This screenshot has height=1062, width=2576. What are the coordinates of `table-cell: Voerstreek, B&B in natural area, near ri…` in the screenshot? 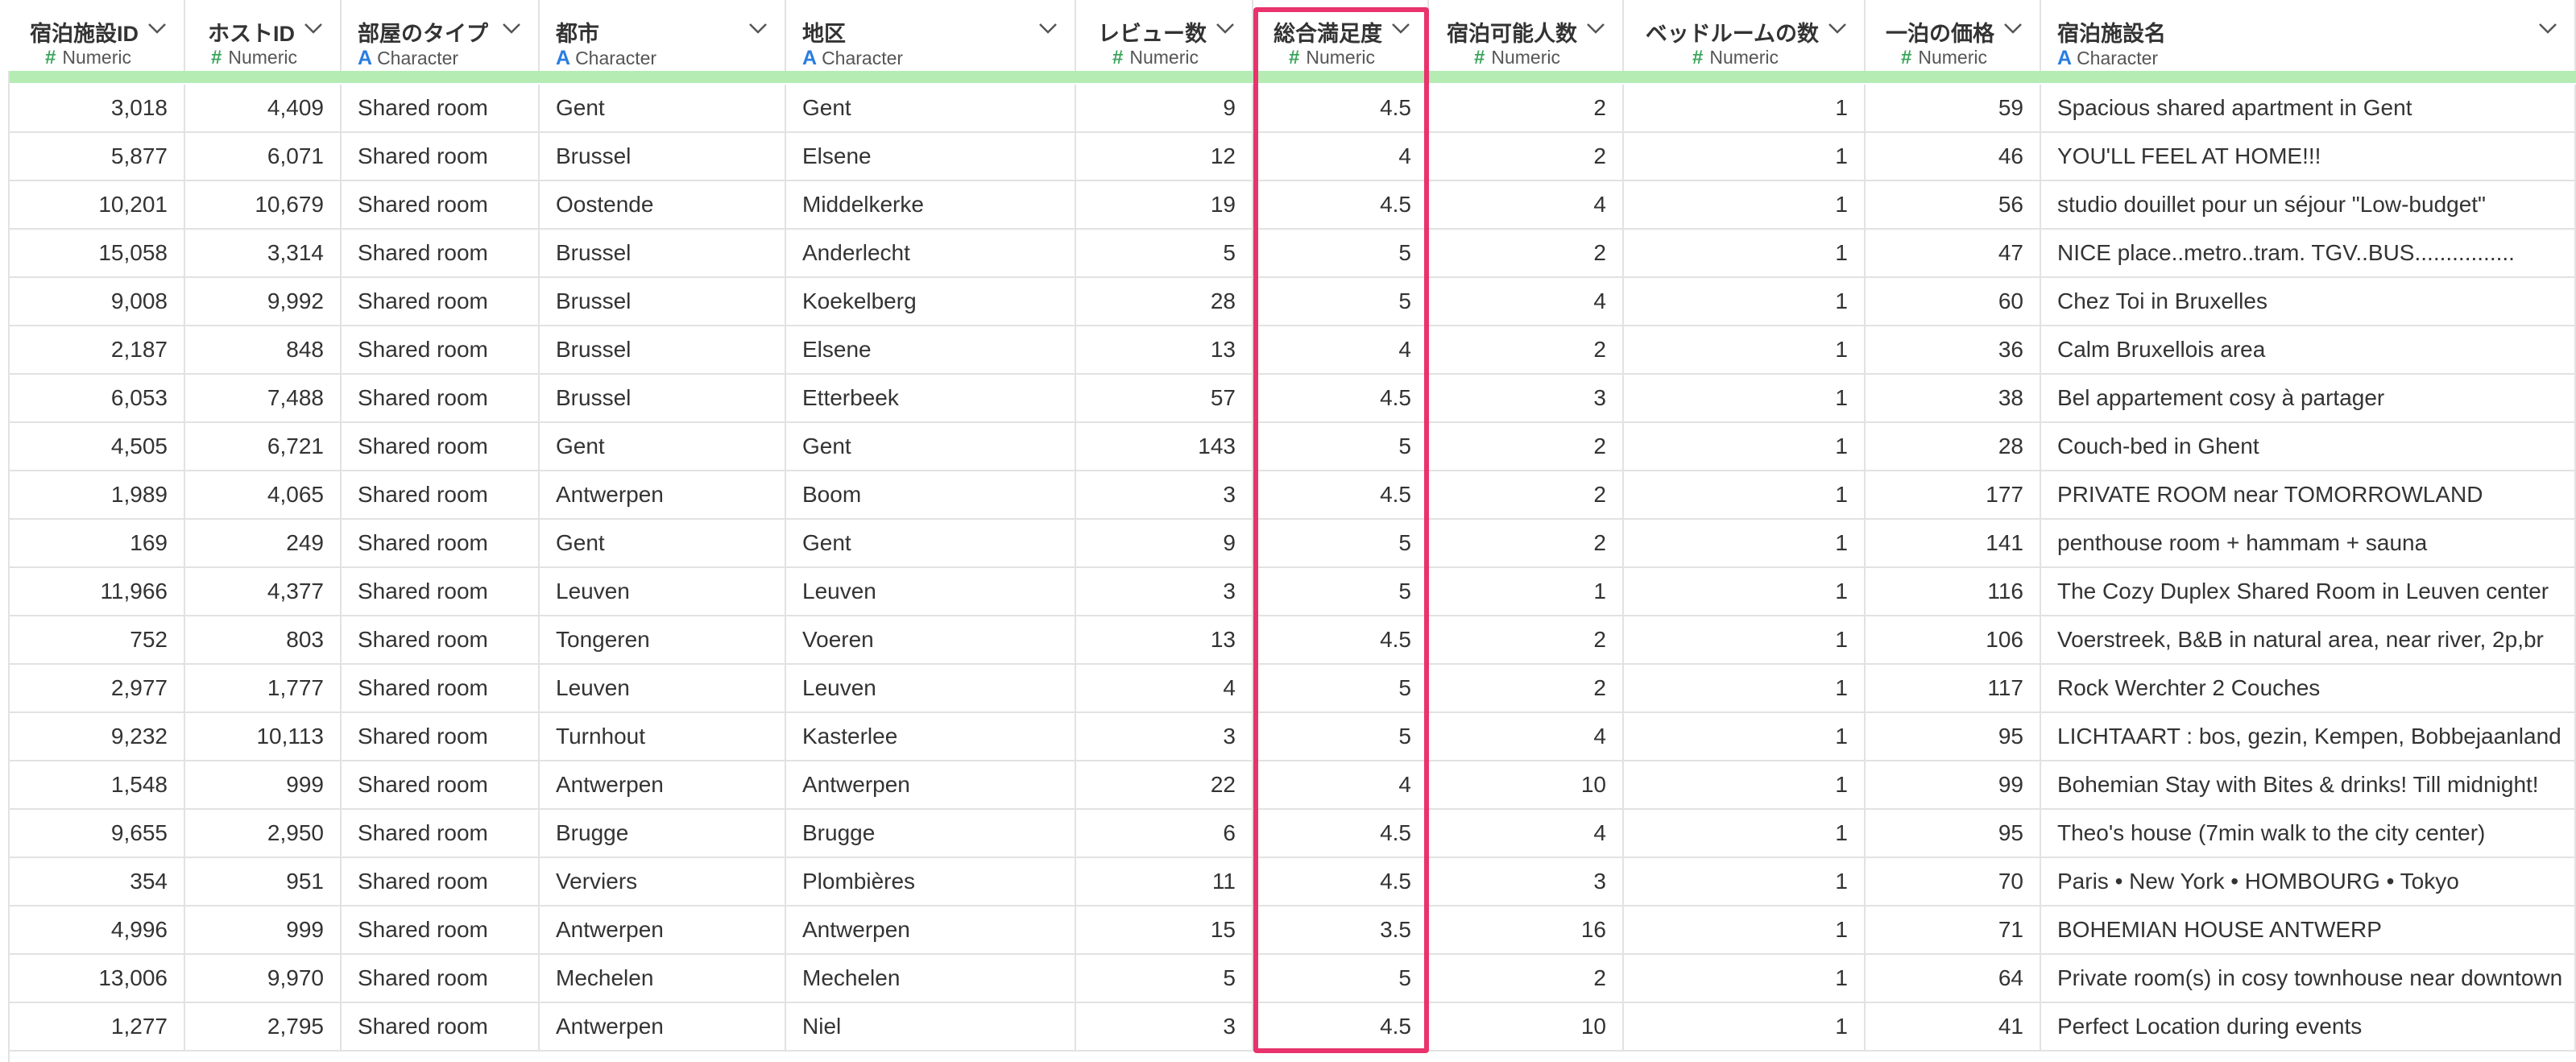 It's located at (2308, 640).